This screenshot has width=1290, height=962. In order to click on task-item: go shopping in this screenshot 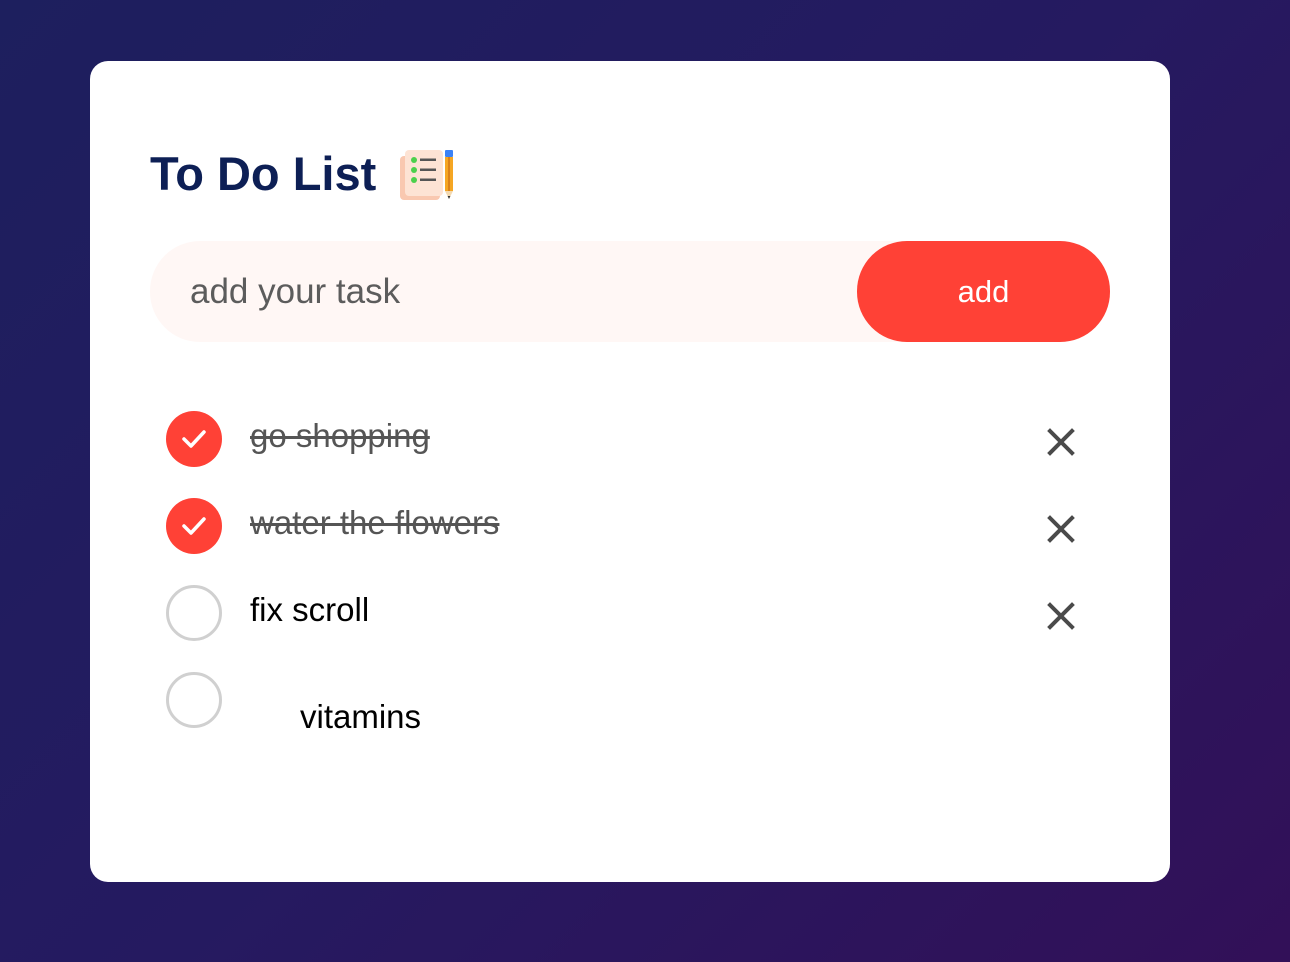, I will do `click(646, 454)`.